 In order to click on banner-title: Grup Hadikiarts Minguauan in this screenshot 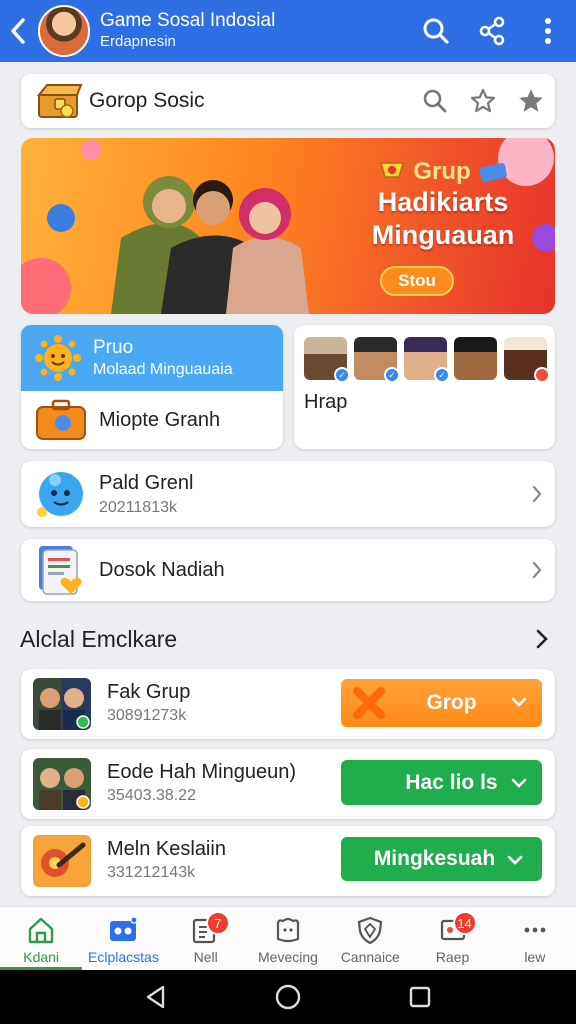, I will do `click(443, 205)`.